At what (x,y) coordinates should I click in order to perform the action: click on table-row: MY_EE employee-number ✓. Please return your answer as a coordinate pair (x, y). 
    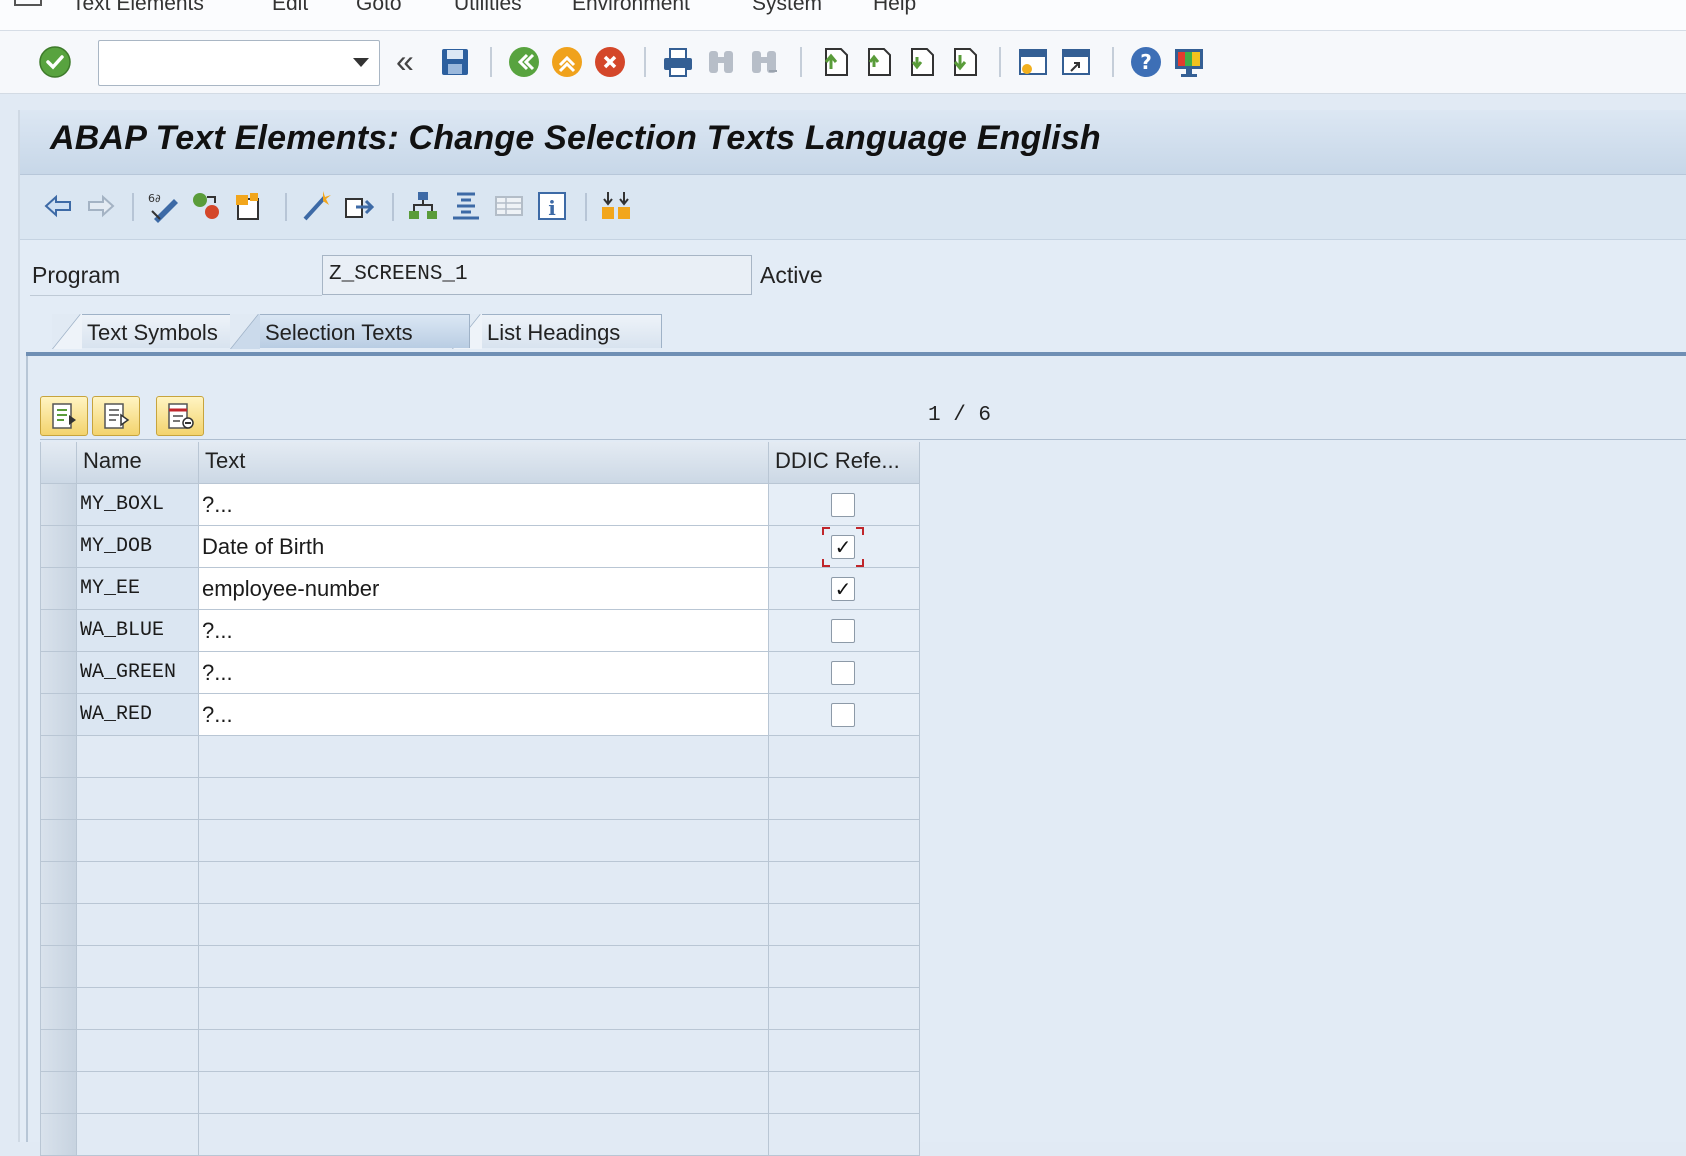
    Looking at the image, I should click on (480, 589).